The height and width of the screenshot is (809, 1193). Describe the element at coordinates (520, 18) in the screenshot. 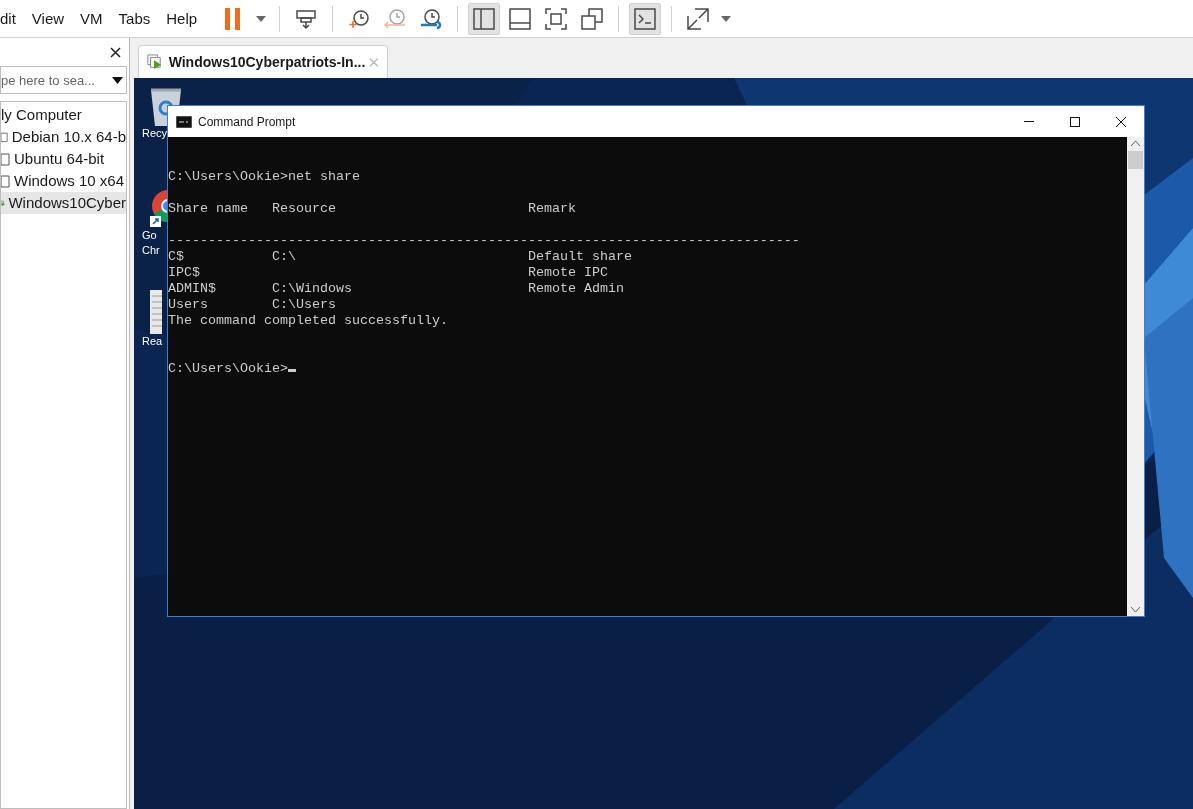

I see `bottom-panel-icon` at that location.